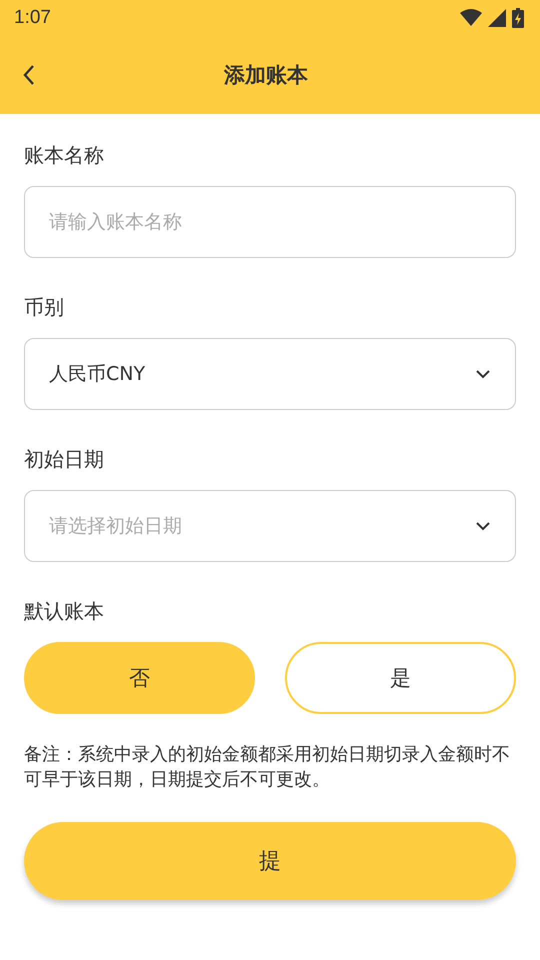 Image resolution: width=540 pixels, height=960 pixels. Describe the element at coordinates (518, 18) in the screenshot. I see `battery-icon` at that location.